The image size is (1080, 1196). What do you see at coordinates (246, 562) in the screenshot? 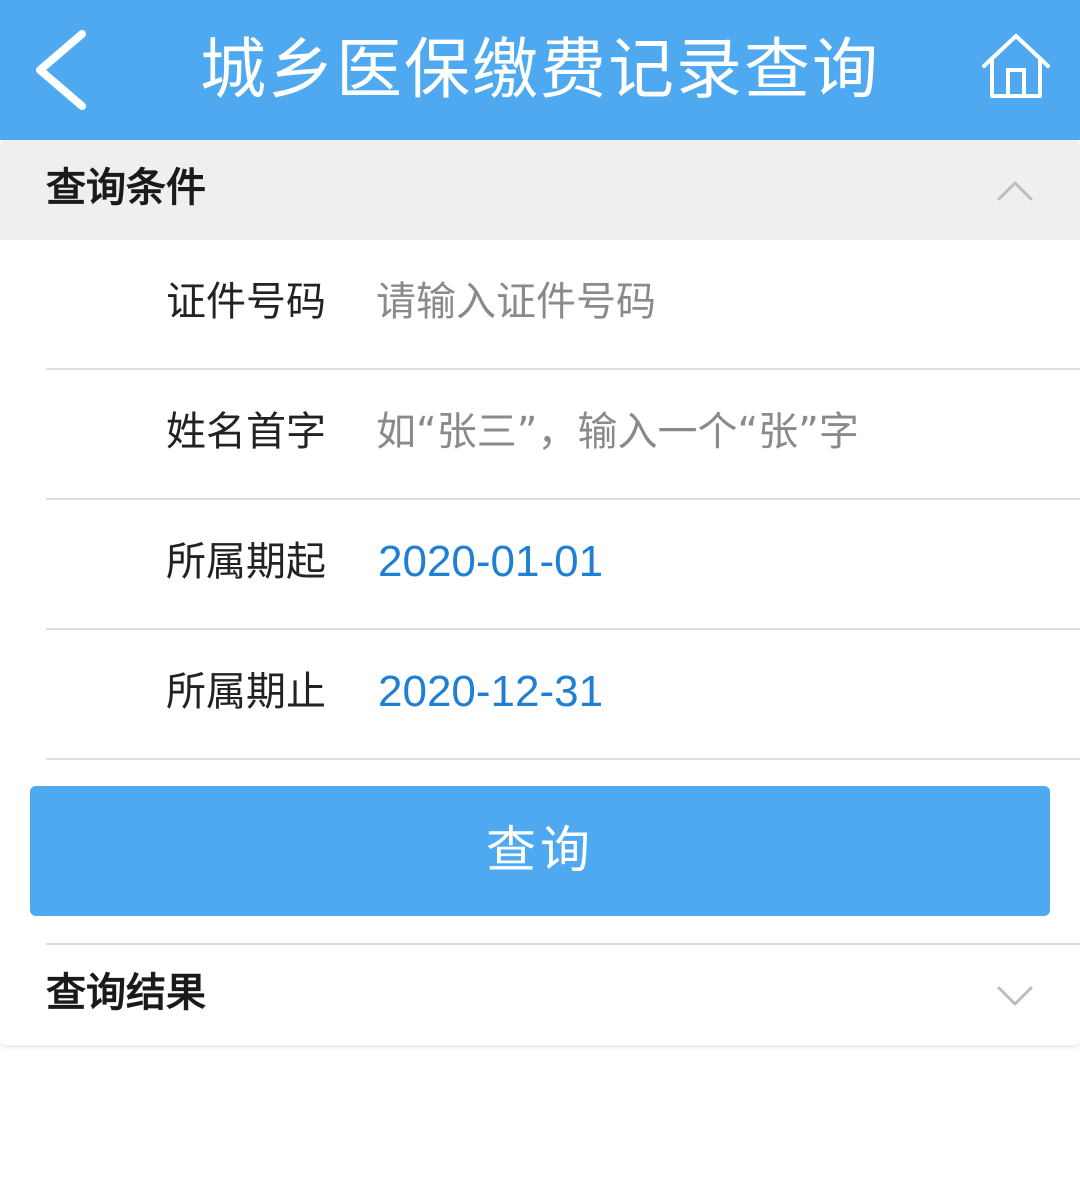
I see `period-start-label: 所属期起` at bounding box center [246, 562].